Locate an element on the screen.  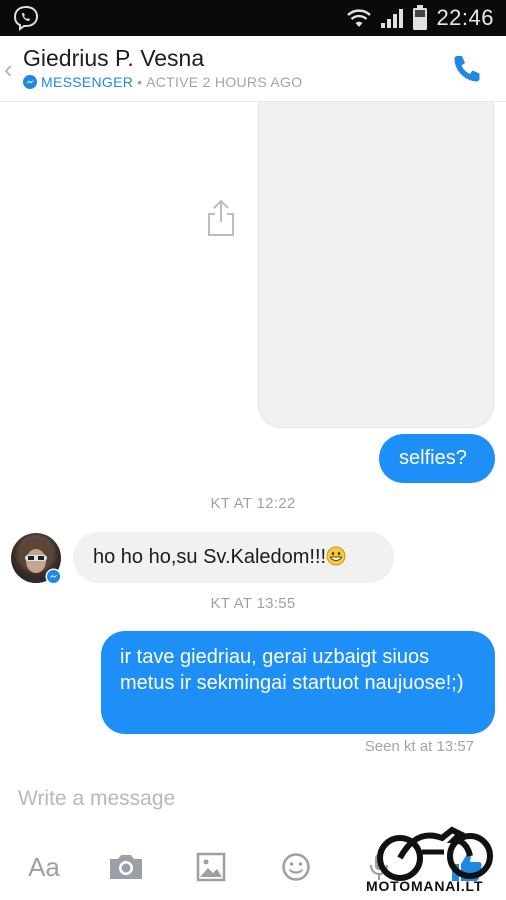
status-bar: 22:46 is located at coordinates (253, 18).